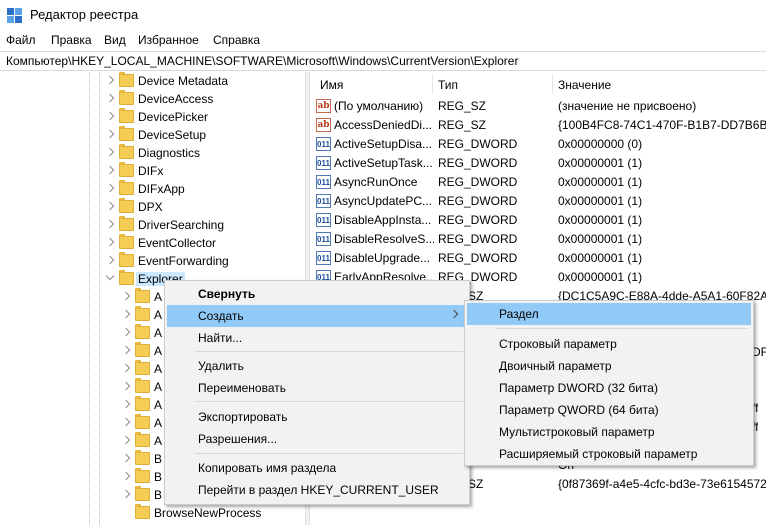 This screenshot has width=766, height=525. What do you see at coordinates (584, 84) in the screenshot?
I see `column-header-value: Значение` at bounding box center [584, 84].